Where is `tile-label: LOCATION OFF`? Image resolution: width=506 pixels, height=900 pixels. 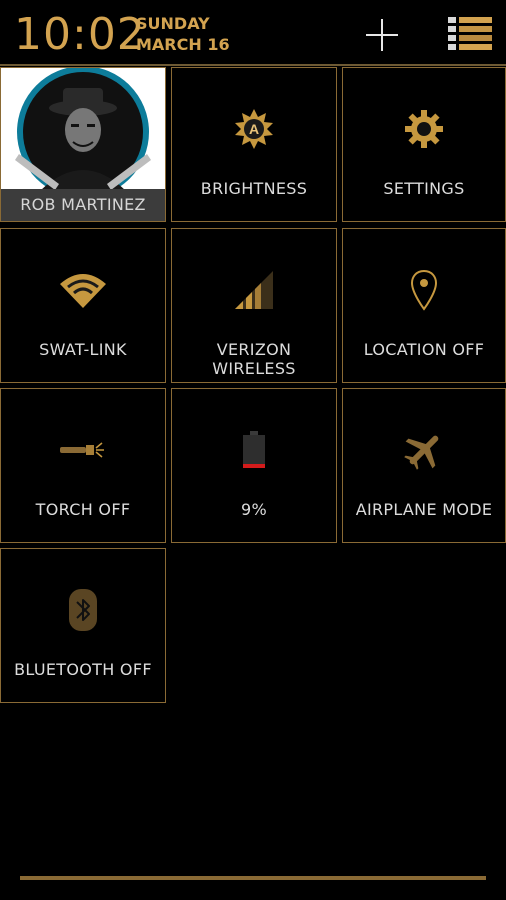
tile-label: LOCATION OFF is located at coordinates (424, 349).